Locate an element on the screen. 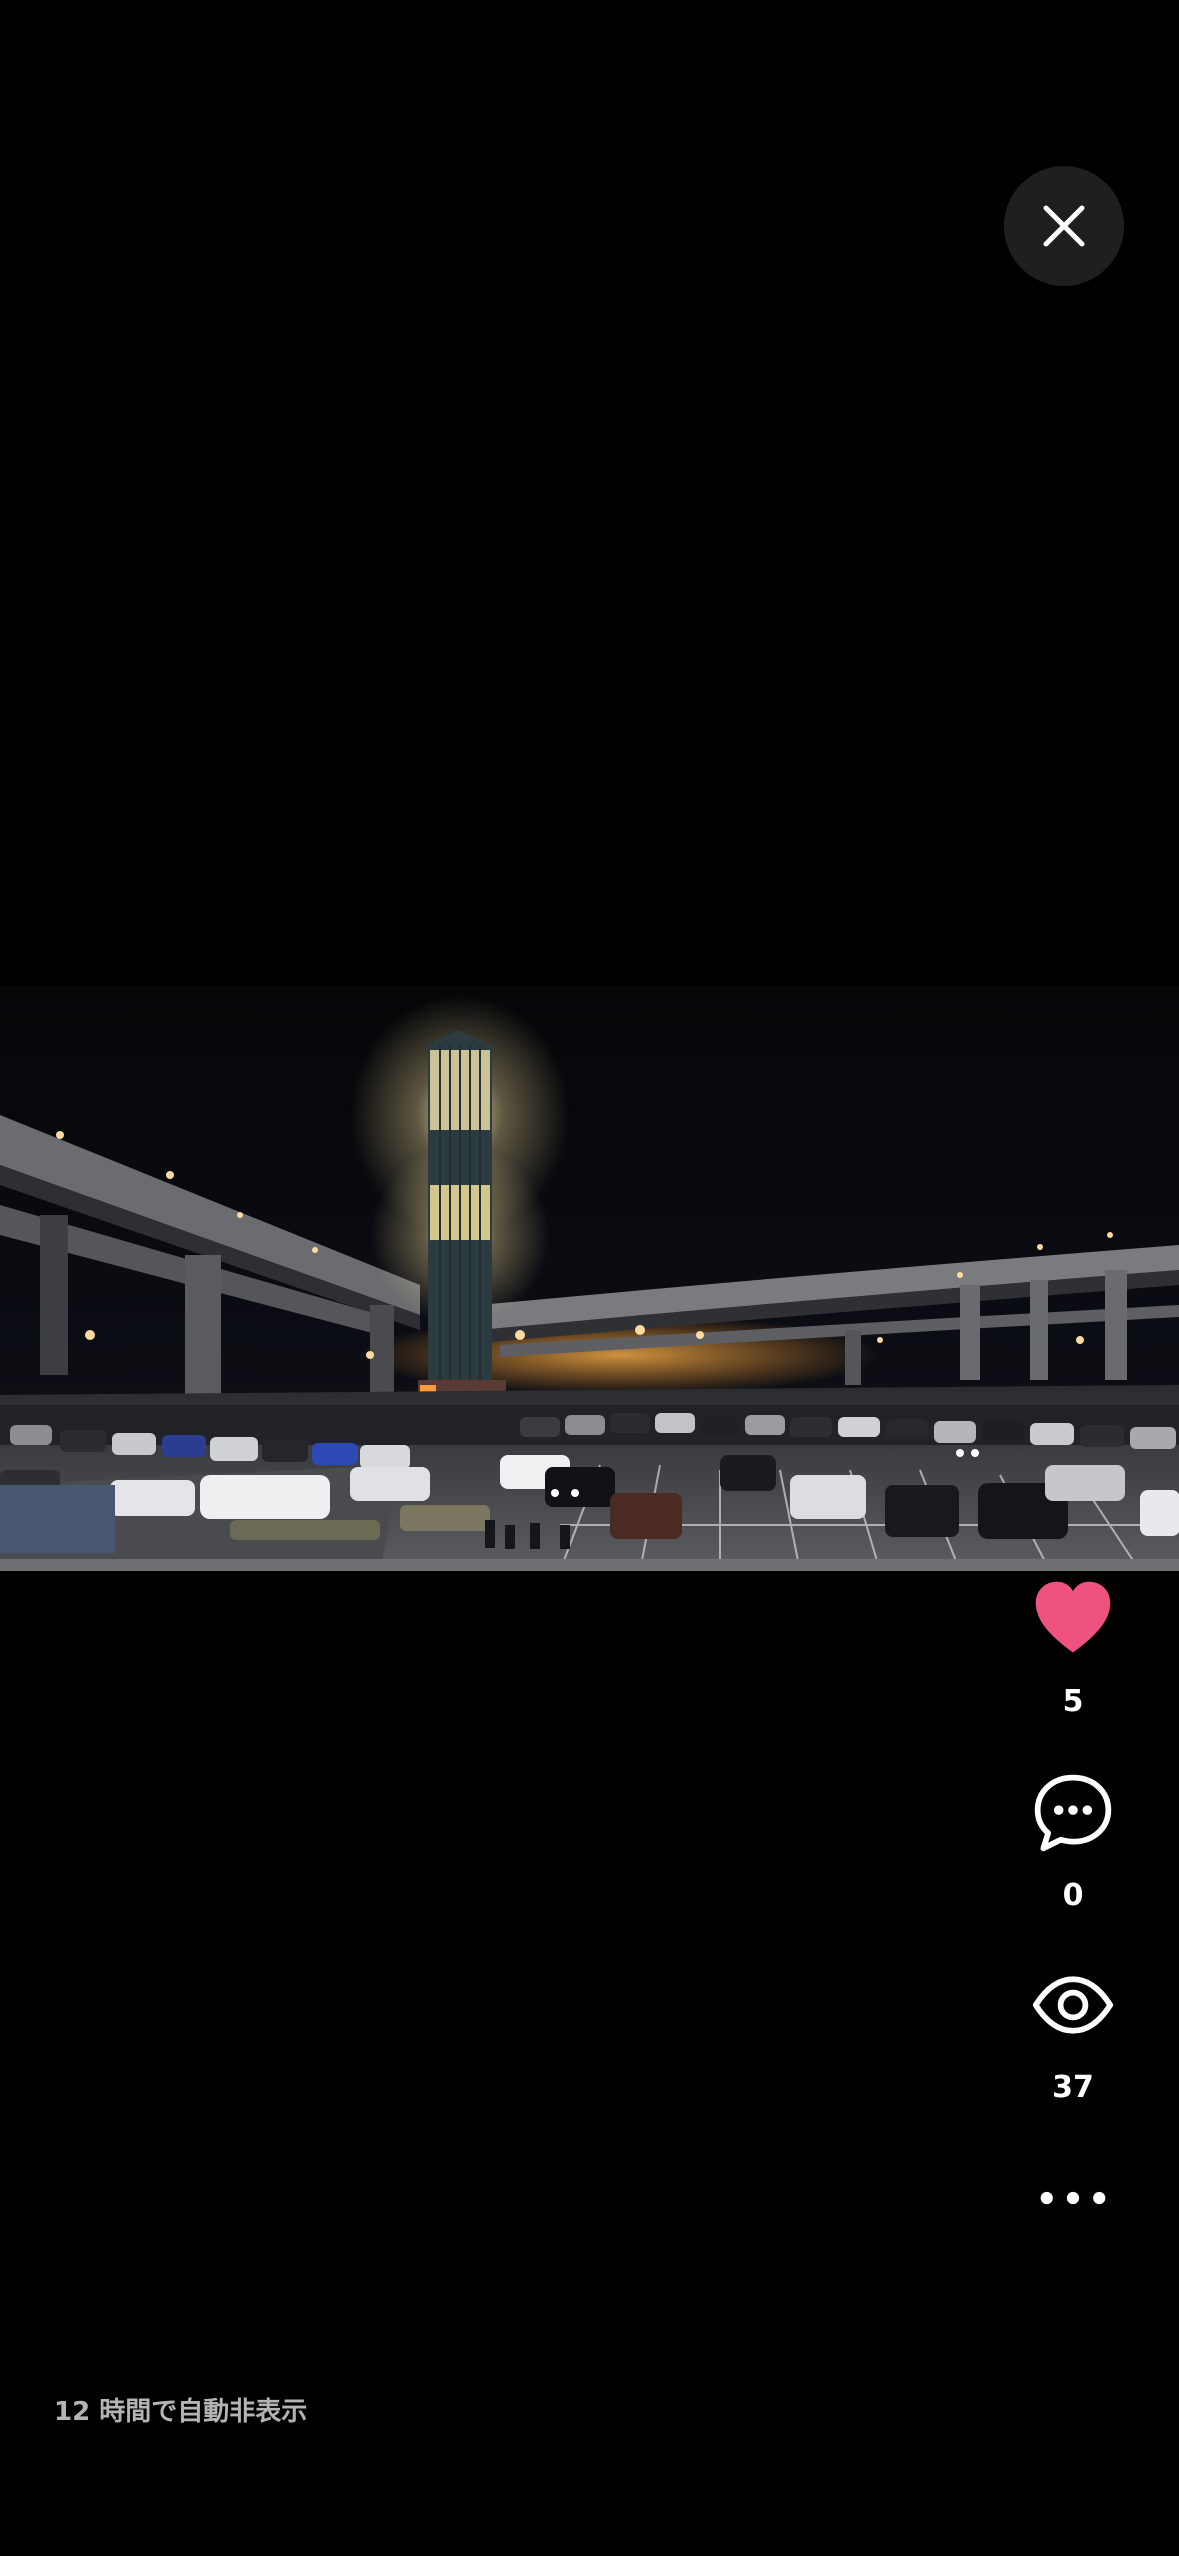 This screenshot has width=1179, height=2556. like-button: 5 is located at coordinates (1073, 1647).